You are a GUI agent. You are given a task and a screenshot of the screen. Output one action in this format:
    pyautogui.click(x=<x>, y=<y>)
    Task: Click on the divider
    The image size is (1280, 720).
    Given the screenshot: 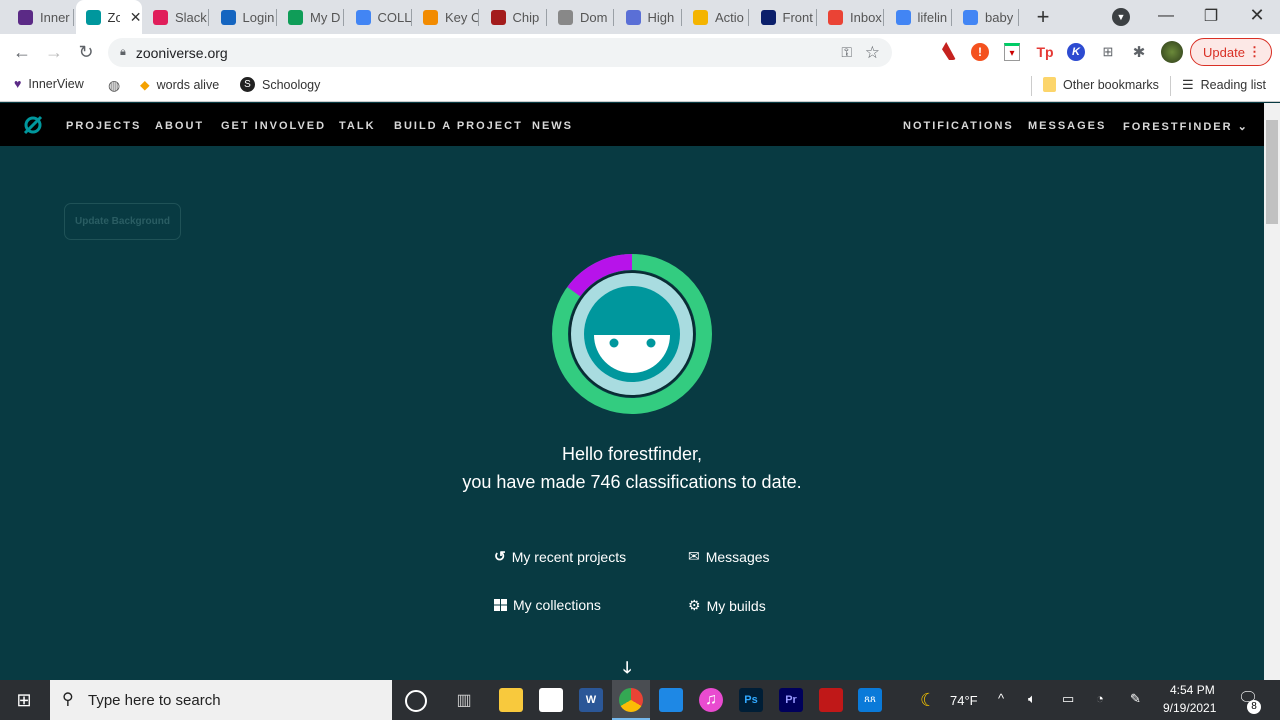 What is the action you would take?
    pyautogui.click(x=1170, y=86)
    